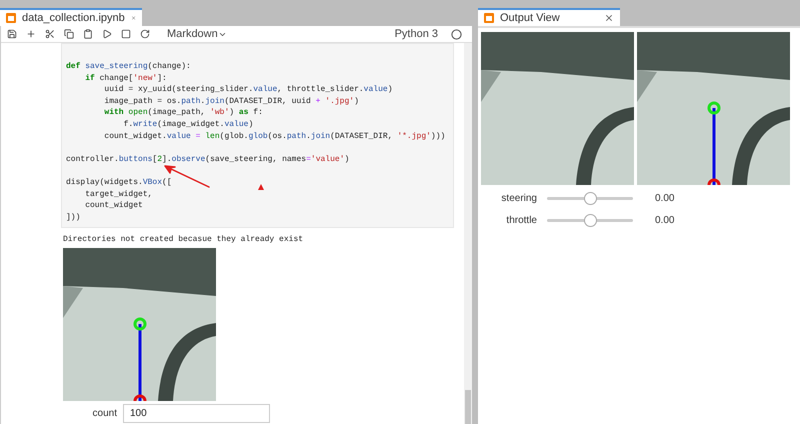 Image resolution: width=800 pixels, height=424 pixels. I want to click on code-line: if change['new']:, so click(125, 78).